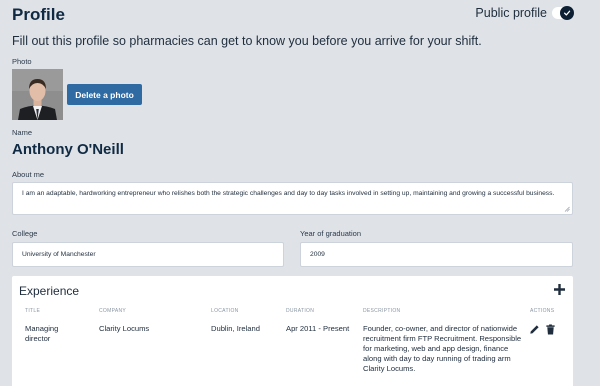 The image size is (600, 386). What do you see at coordinates (550, 329) in the screenshot?
I see `trash-icon` at bounding box center [550, 329].